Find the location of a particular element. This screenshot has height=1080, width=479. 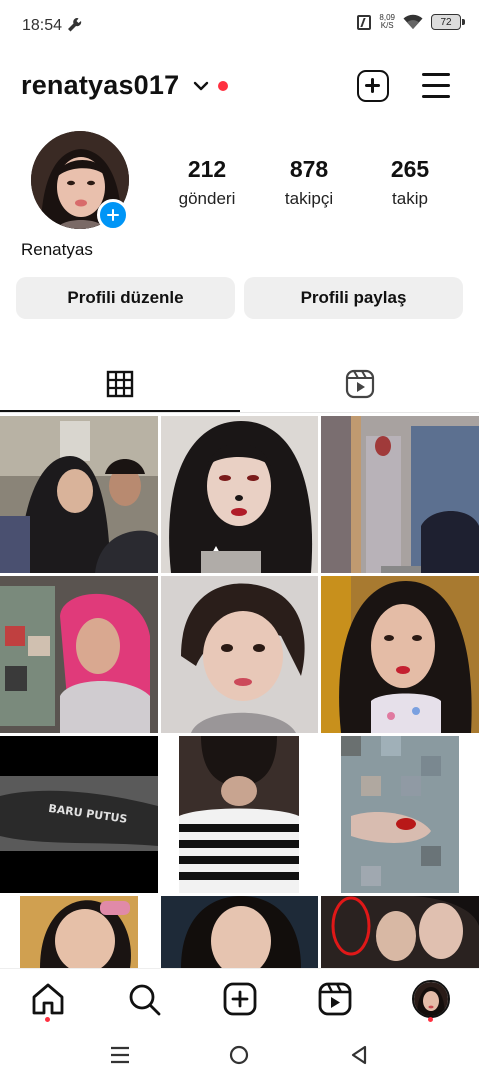

home-notification-dot is located at coordinates (47, 1019).